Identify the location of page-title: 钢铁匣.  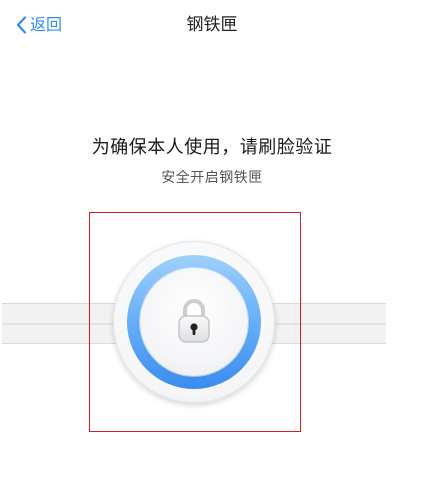
(212, 25).